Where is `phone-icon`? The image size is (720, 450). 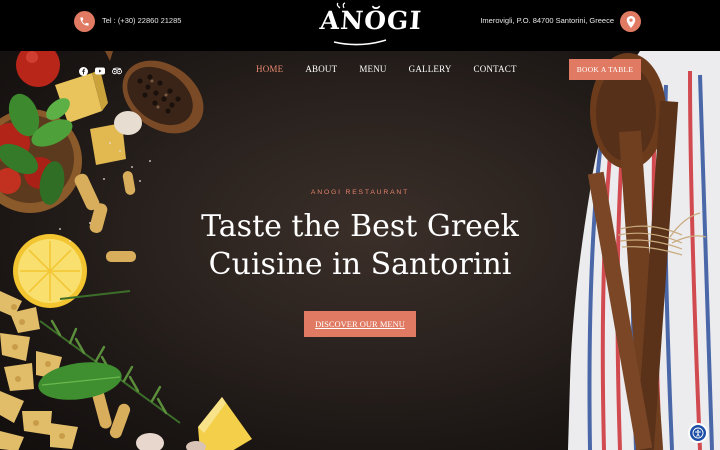
phone-icon is located at coordinates (84, 21).